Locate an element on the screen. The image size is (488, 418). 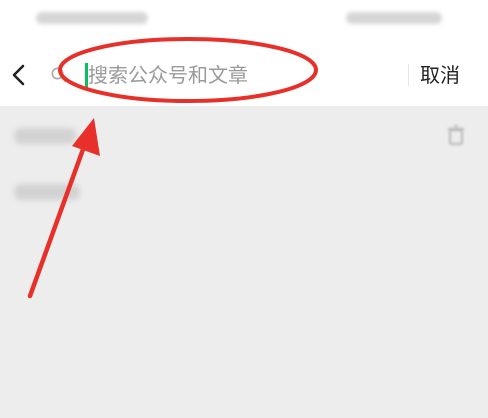
divider is located at coordinates (408, 75).